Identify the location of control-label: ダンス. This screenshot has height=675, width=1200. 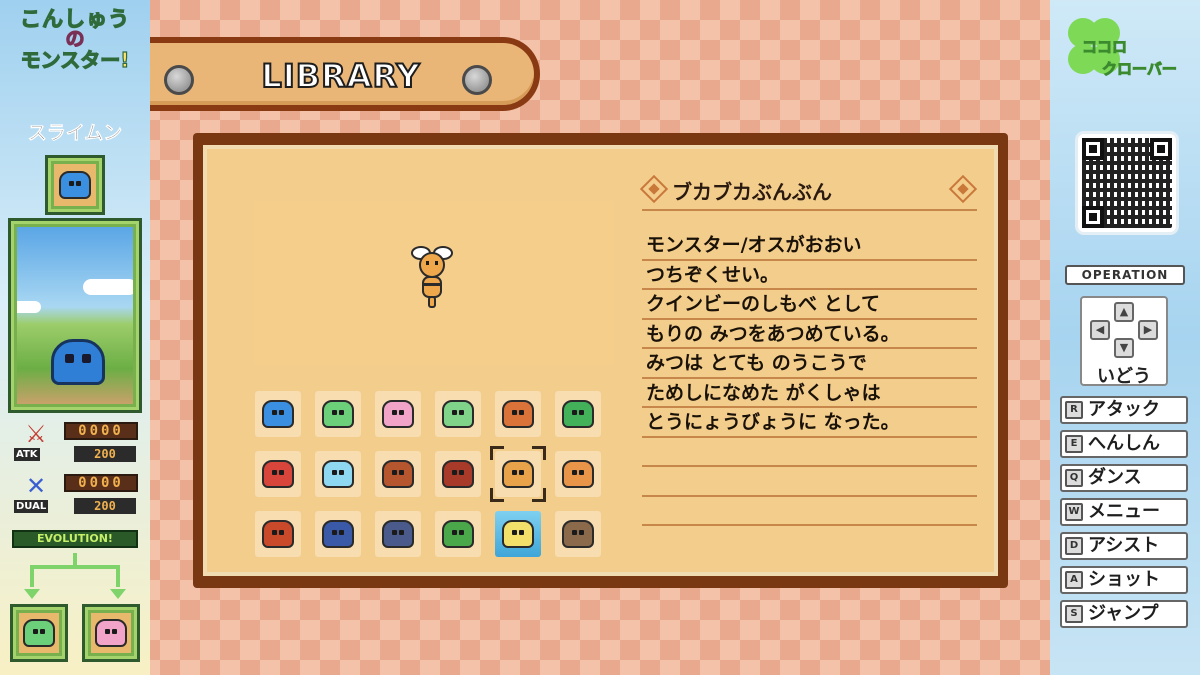
(1115, 477).